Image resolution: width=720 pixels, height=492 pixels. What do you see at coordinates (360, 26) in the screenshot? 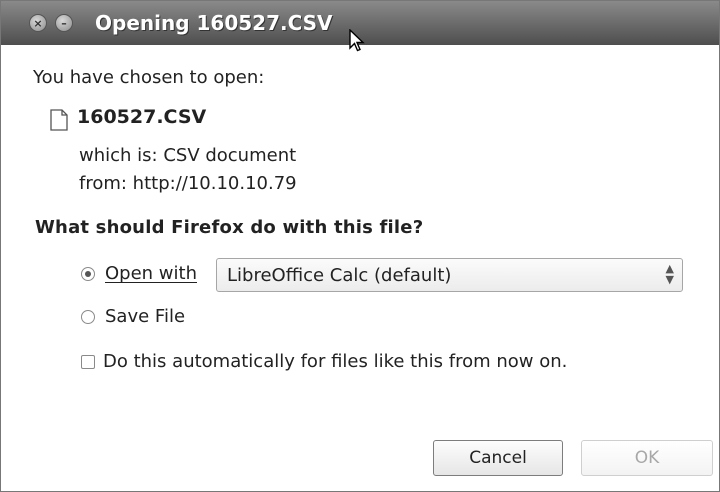
I see `title-bar: × – Opening 160527.CSV` at bounding box center [360, 26].